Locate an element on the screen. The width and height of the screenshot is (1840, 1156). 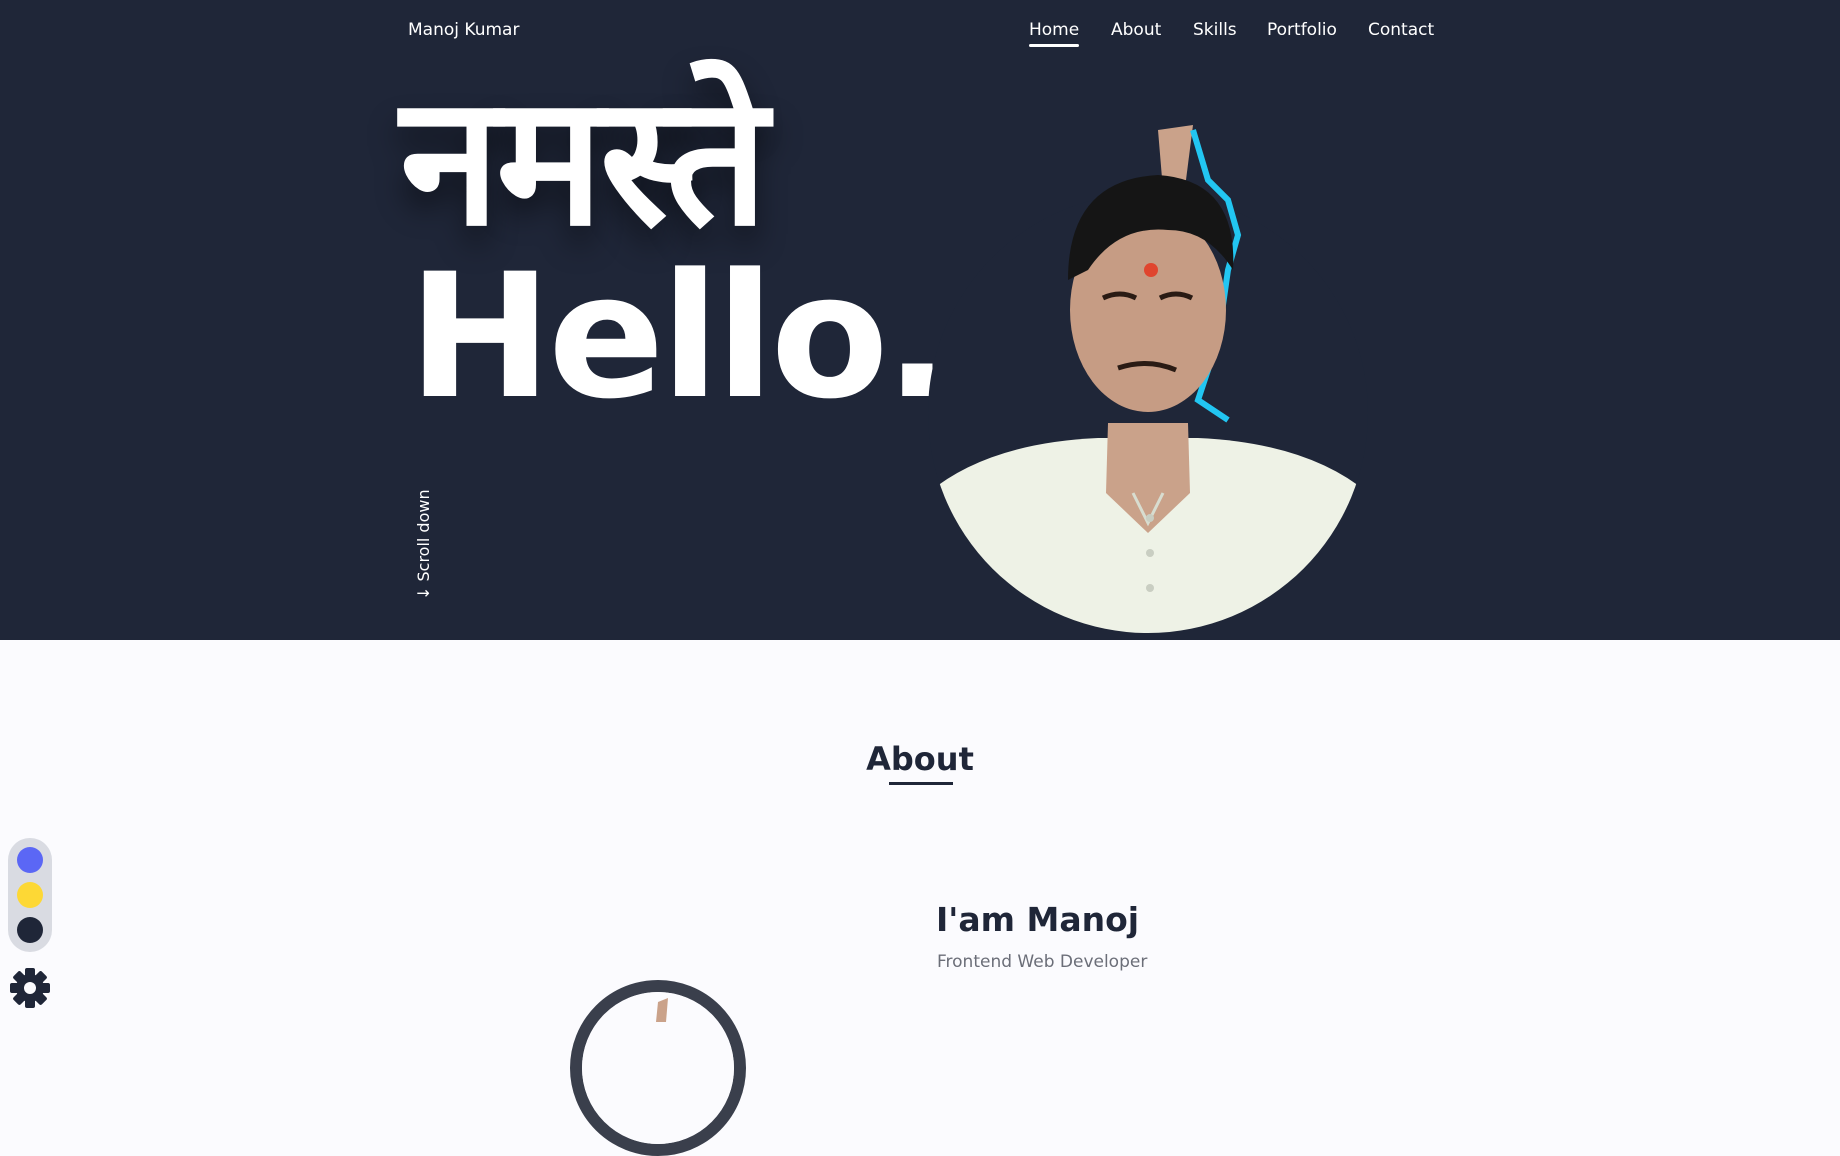
about-photo-illustration is located at coordinates (658, 1068).